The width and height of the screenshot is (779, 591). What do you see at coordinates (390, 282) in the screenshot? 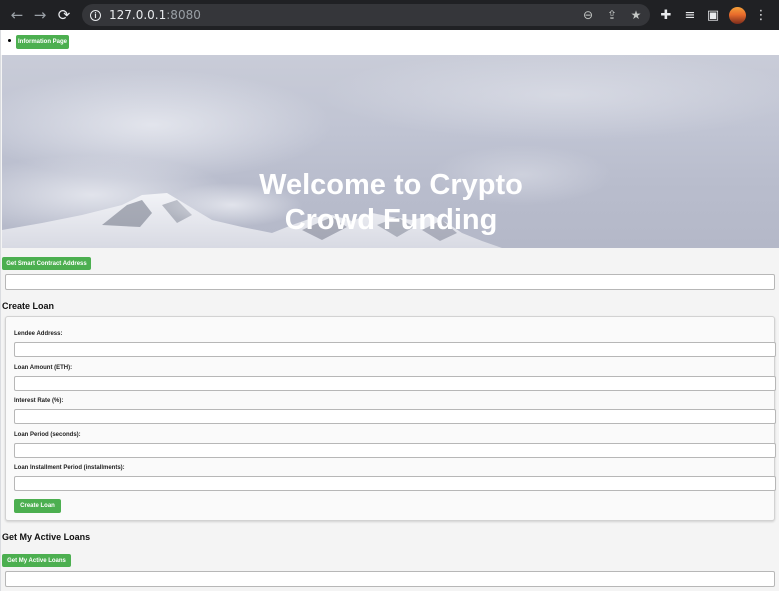
I see `contract-address-output` at bounding box center [390, 282].